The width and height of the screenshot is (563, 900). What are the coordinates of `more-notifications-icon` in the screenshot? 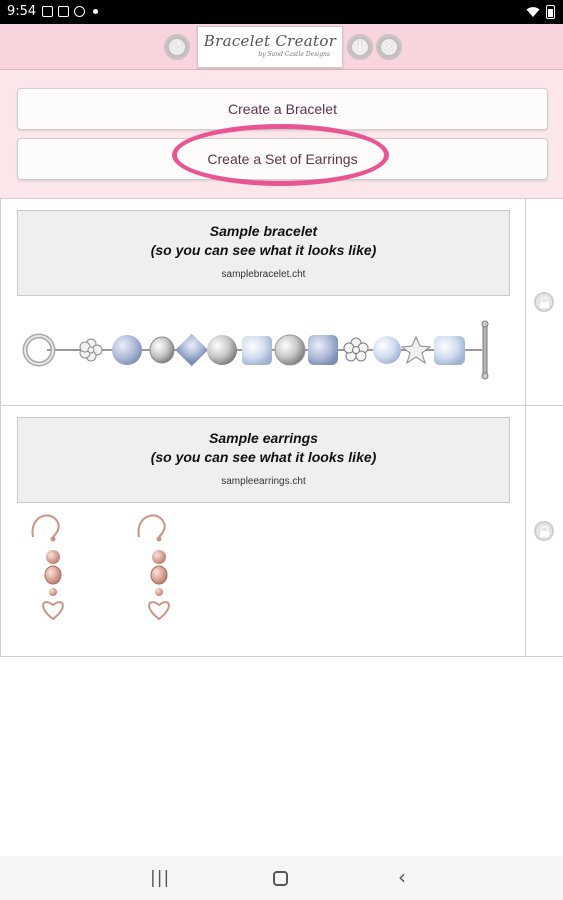 It's located at (95, 11).